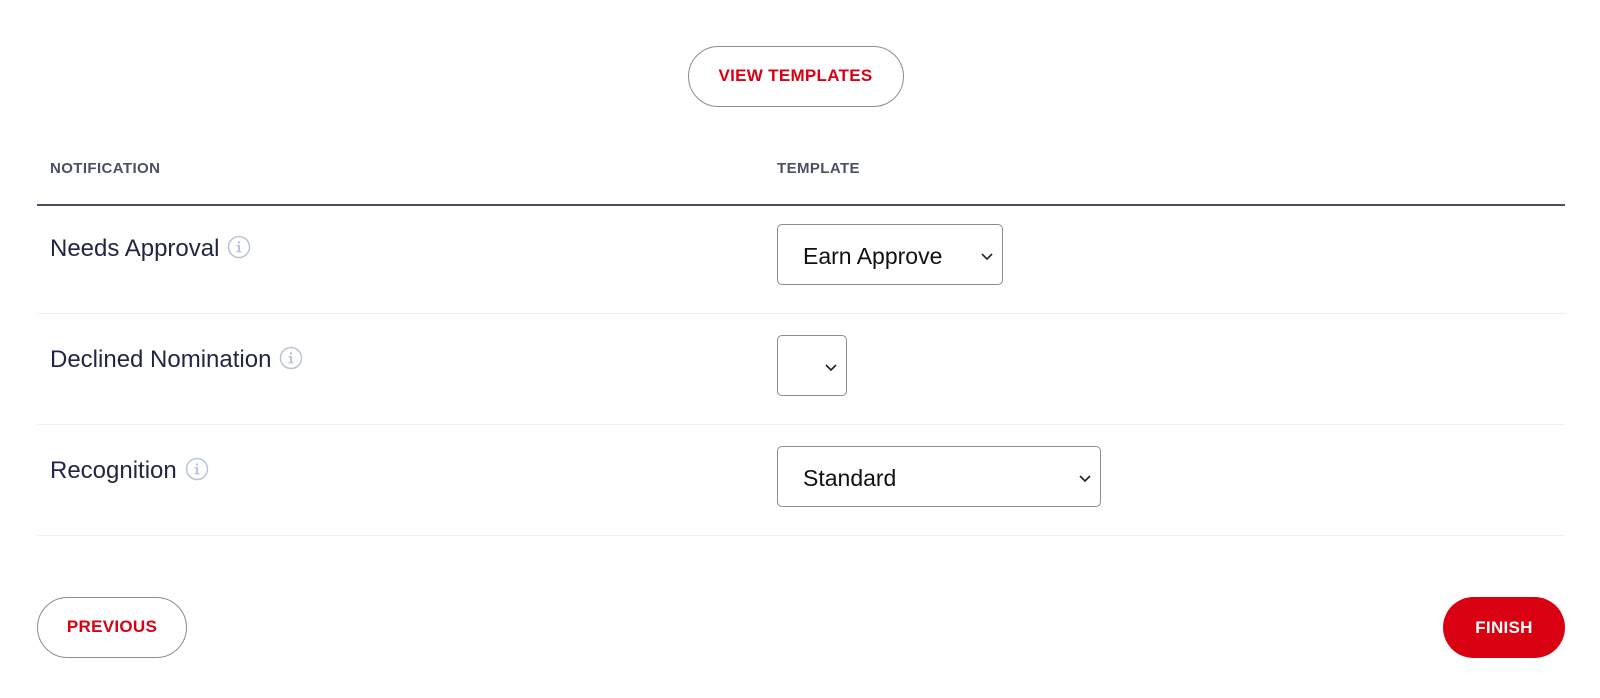  Describe the element at coordinates (939, 476) in the screenshot. I see `template-select-recognition: Standard` at that location.